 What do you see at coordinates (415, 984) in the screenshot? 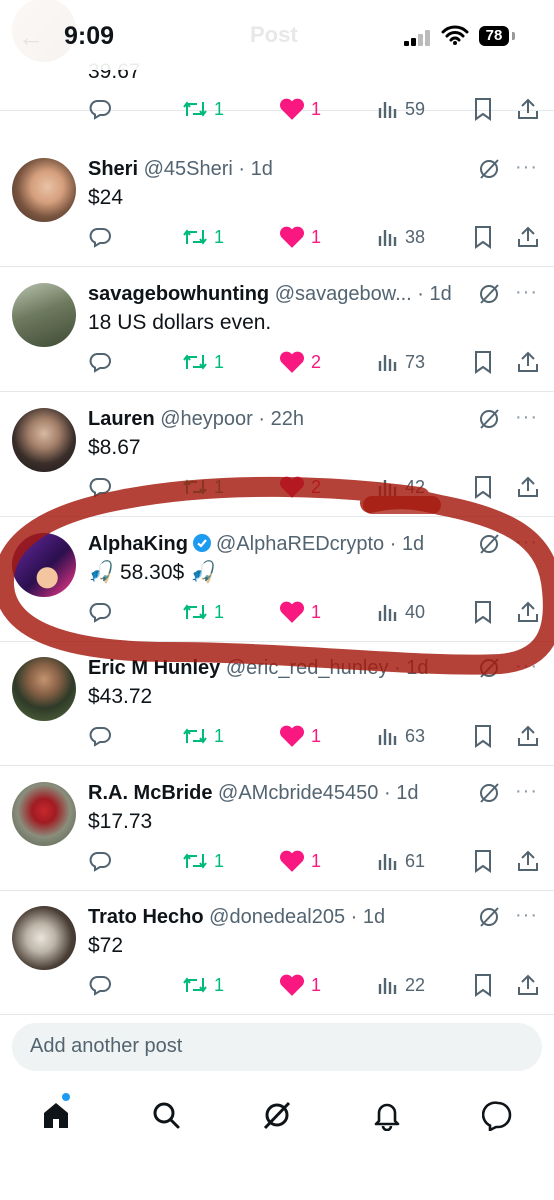
I see `views-count: 22` at bounding box center [415, 984].